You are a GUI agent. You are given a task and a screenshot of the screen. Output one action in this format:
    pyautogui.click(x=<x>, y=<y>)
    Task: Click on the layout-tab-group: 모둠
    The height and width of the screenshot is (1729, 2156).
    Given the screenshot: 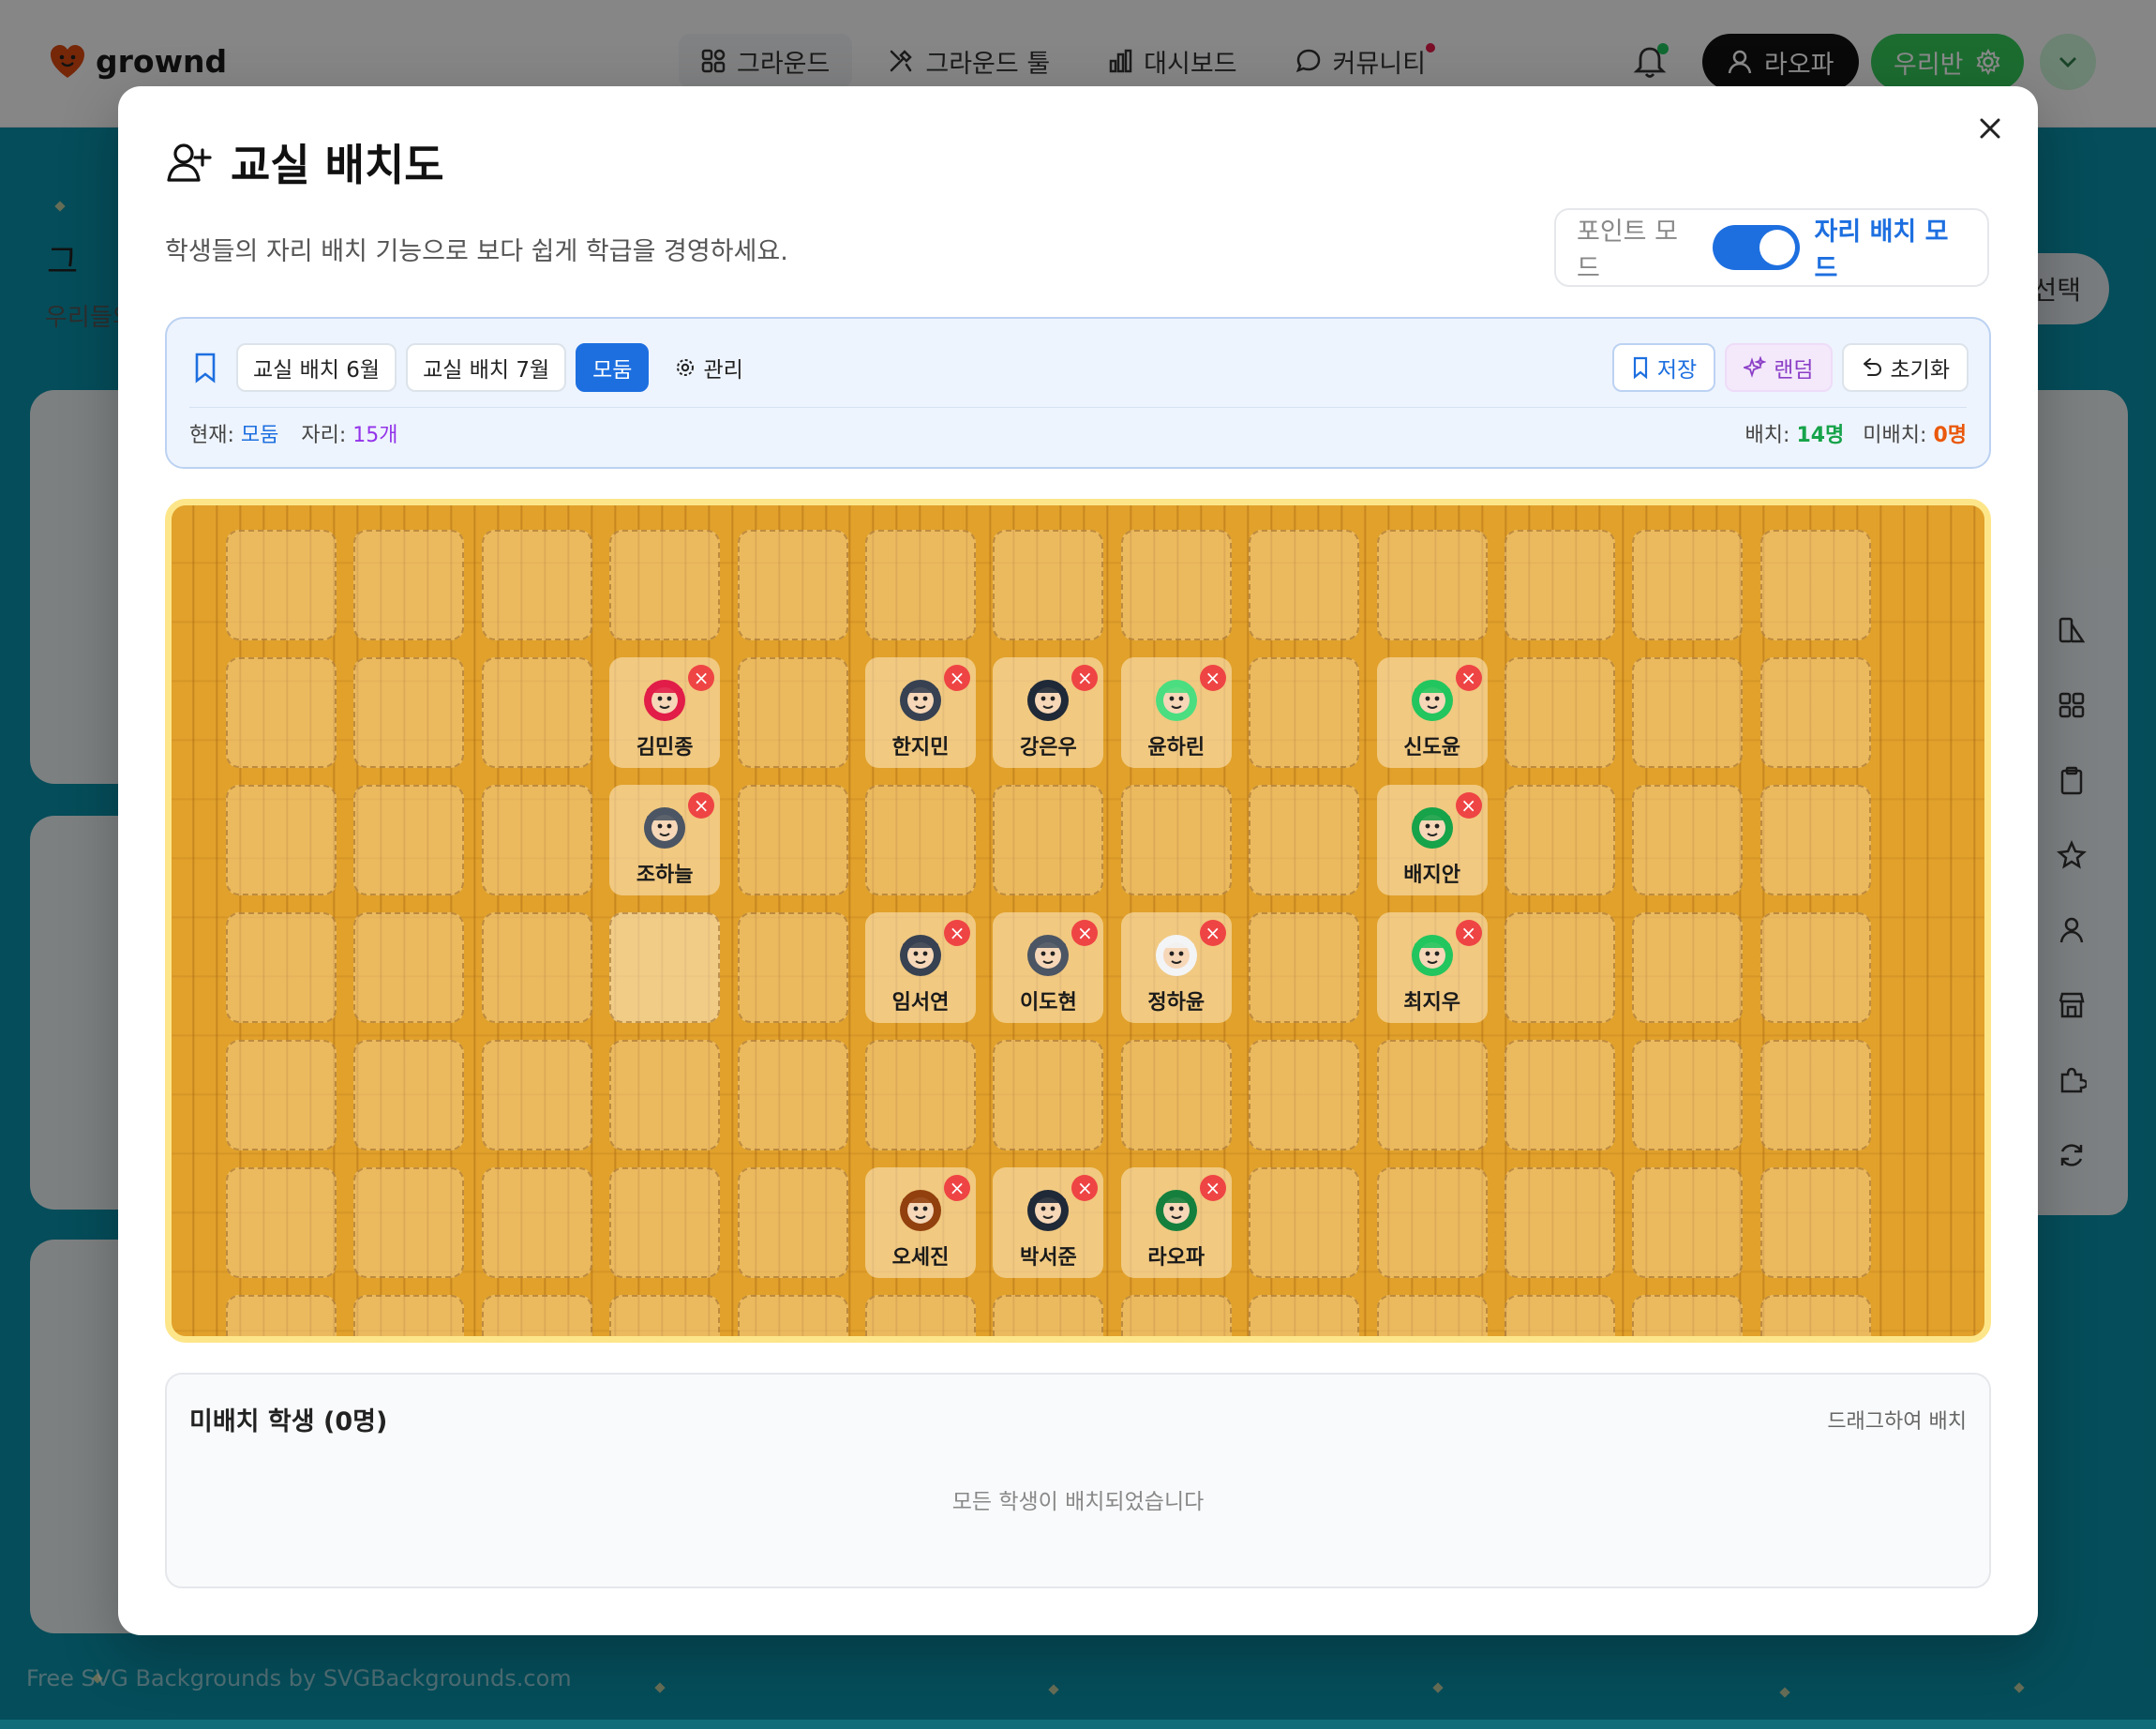 What is the action you would take?
    pyautogui.click(x=613, y=367)
    